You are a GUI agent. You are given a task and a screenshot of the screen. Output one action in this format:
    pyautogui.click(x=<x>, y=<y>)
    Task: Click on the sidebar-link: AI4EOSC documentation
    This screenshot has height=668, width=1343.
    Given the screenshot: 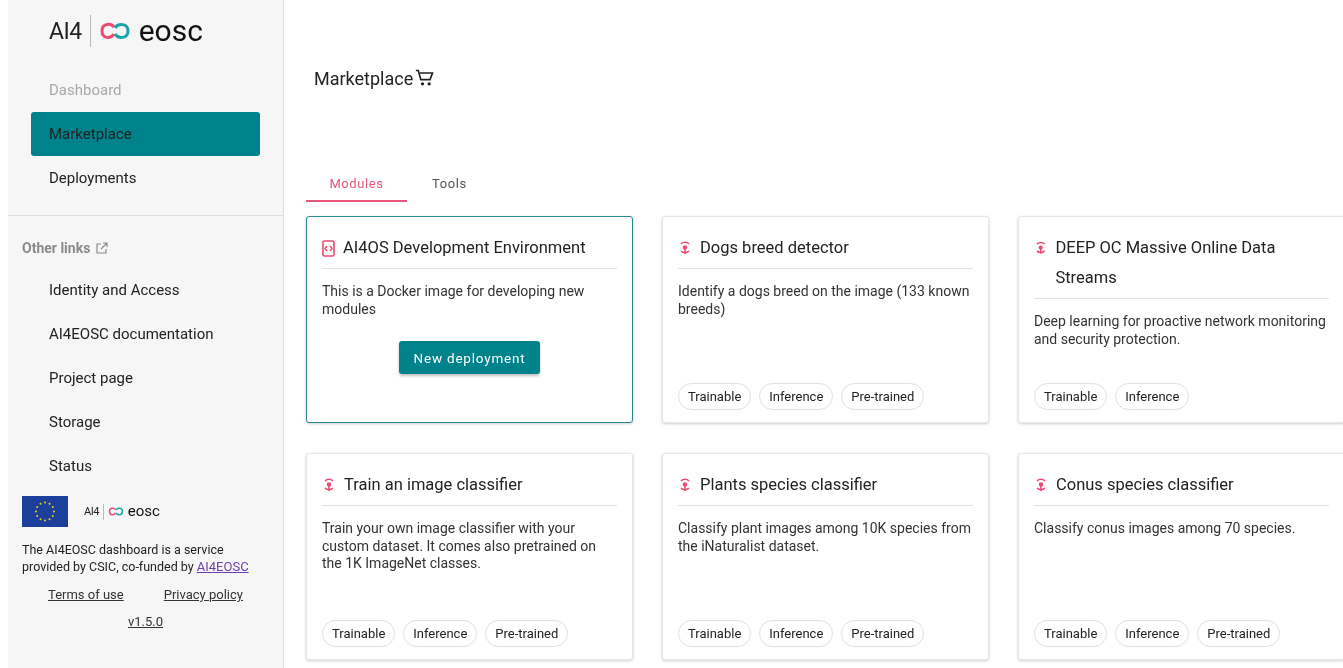 What is the action you would take?
    pyautogui.click(x=145, y=334)
    